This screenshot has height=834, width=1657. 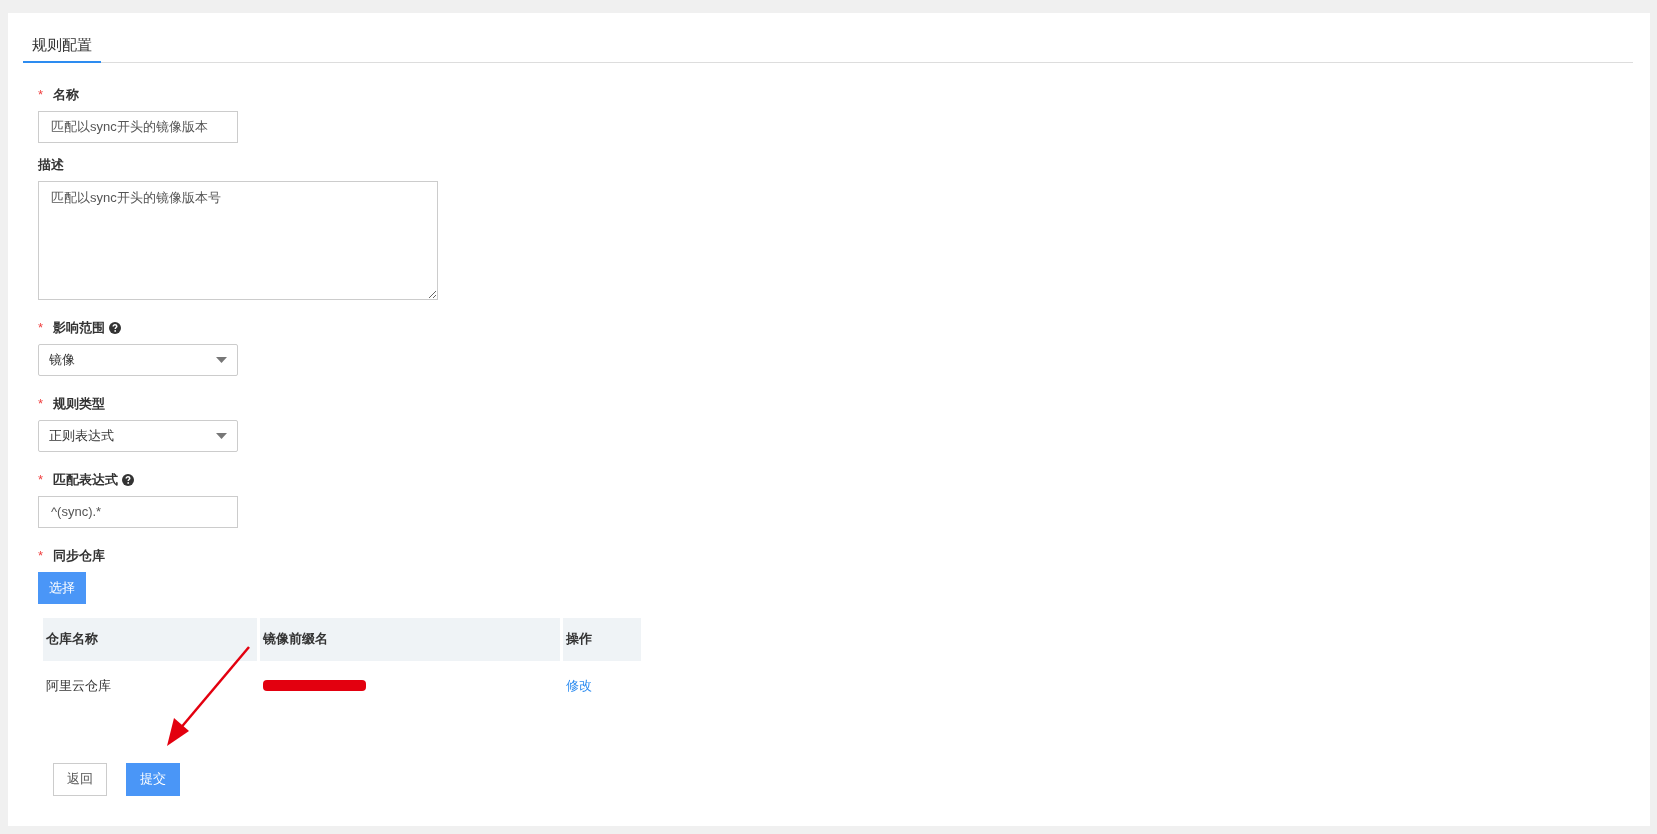 What do you see at coordinates (79, 555) in the screenshot?
I see `field-label: 同步仓库` at bounding box center [79, 555].